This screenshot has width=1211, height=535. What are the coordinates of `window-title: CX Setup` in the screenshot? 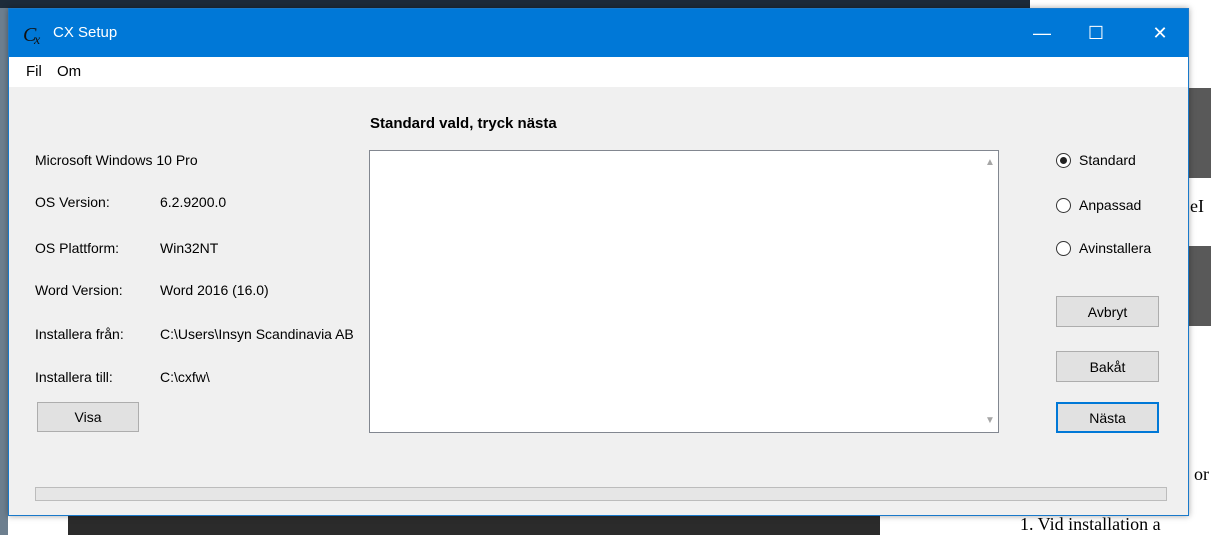 It's located at (85, 32).